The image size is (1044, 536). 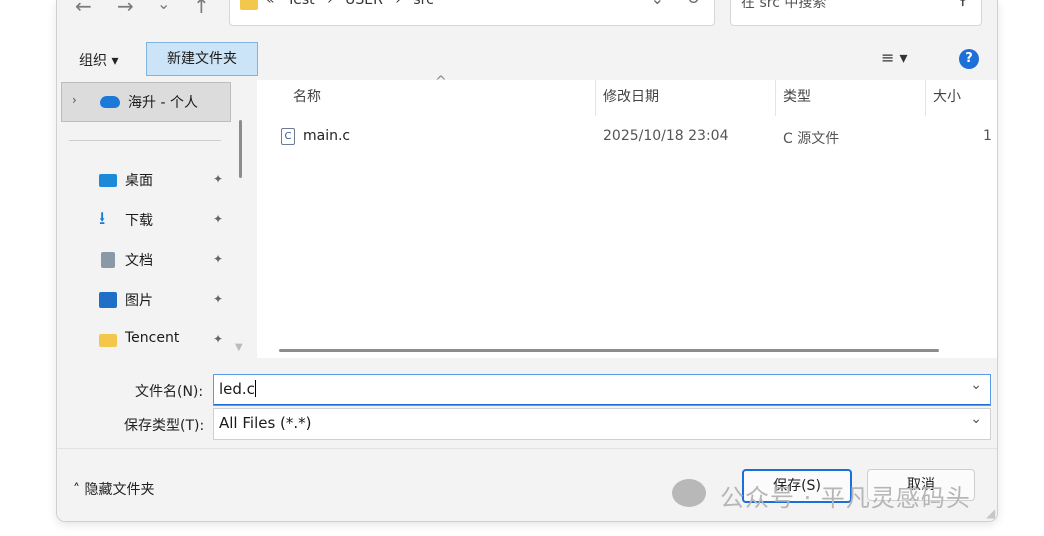 What do you see at coordinates (98, 60) in the screenshot?
I see `organize-menu-button: 组织 ▾` at bounding box center [98, 60].